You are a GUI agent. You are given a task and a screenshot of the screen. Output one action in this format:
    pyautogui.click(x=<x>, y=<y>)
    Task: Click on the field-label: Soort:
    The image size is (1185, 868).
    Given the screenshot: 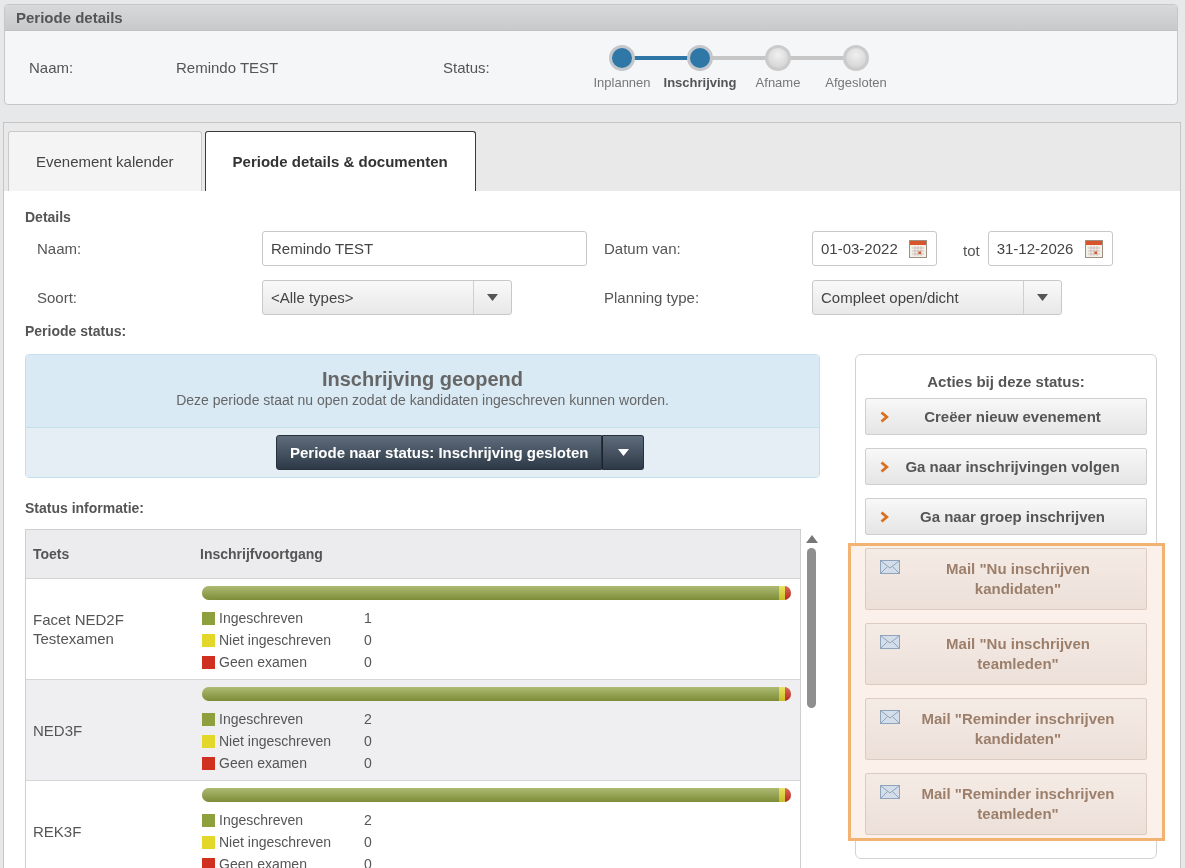 What is the action you would take?
    pyautogui.click(x=57, y=297)
    